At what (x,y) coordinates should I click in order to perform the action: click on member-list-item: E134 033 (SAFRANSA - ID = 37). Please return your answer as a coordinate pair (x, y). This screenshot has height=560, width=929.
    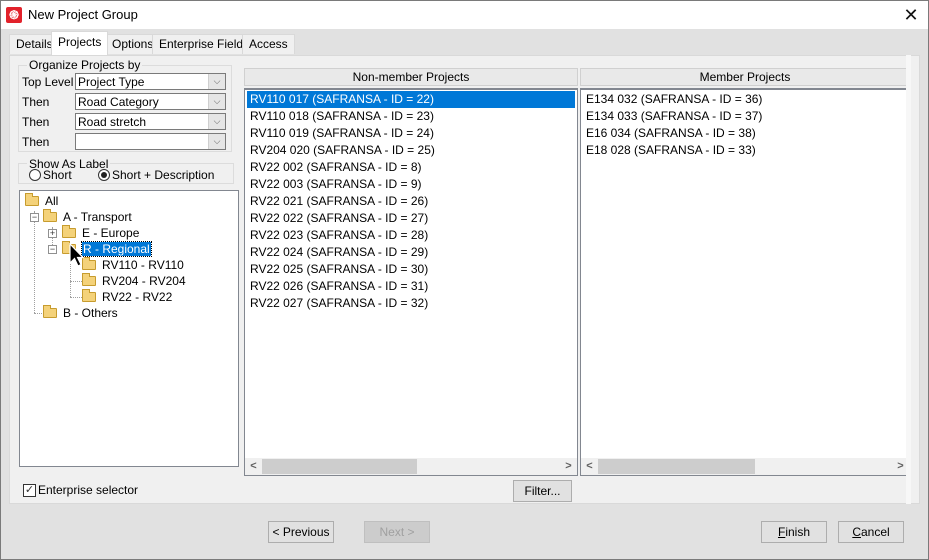
    Looking at the image, I should click on (745, 116).